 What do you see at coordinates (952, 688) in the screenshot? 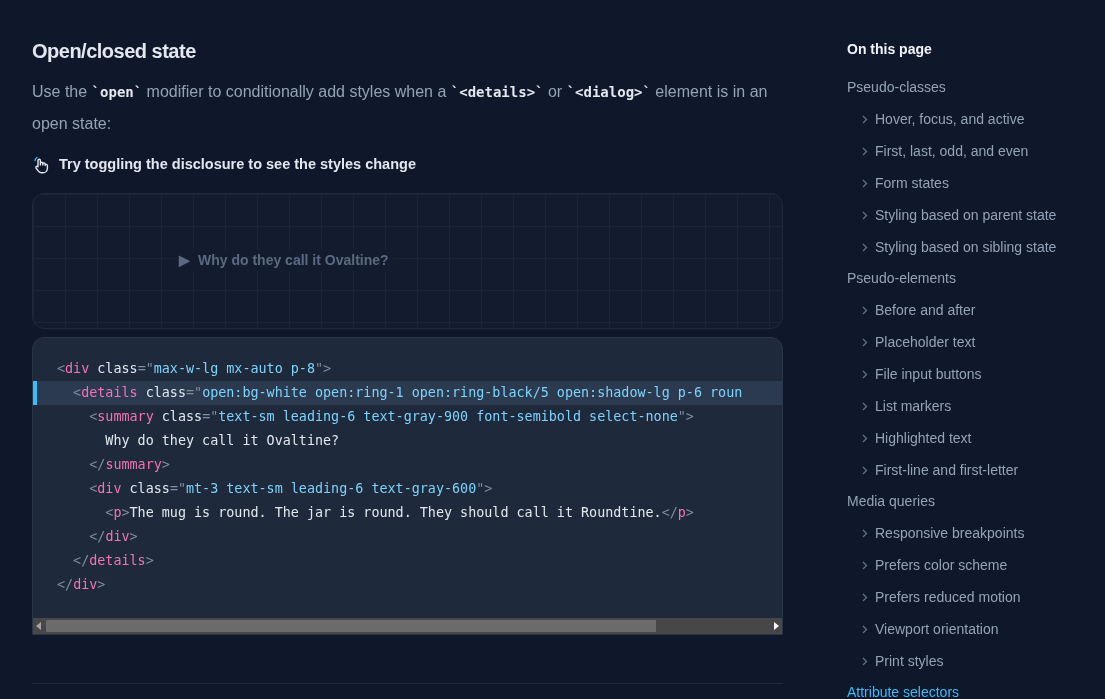
I see `toc-link: Attribute selectors` at bounding box center [952, 688].